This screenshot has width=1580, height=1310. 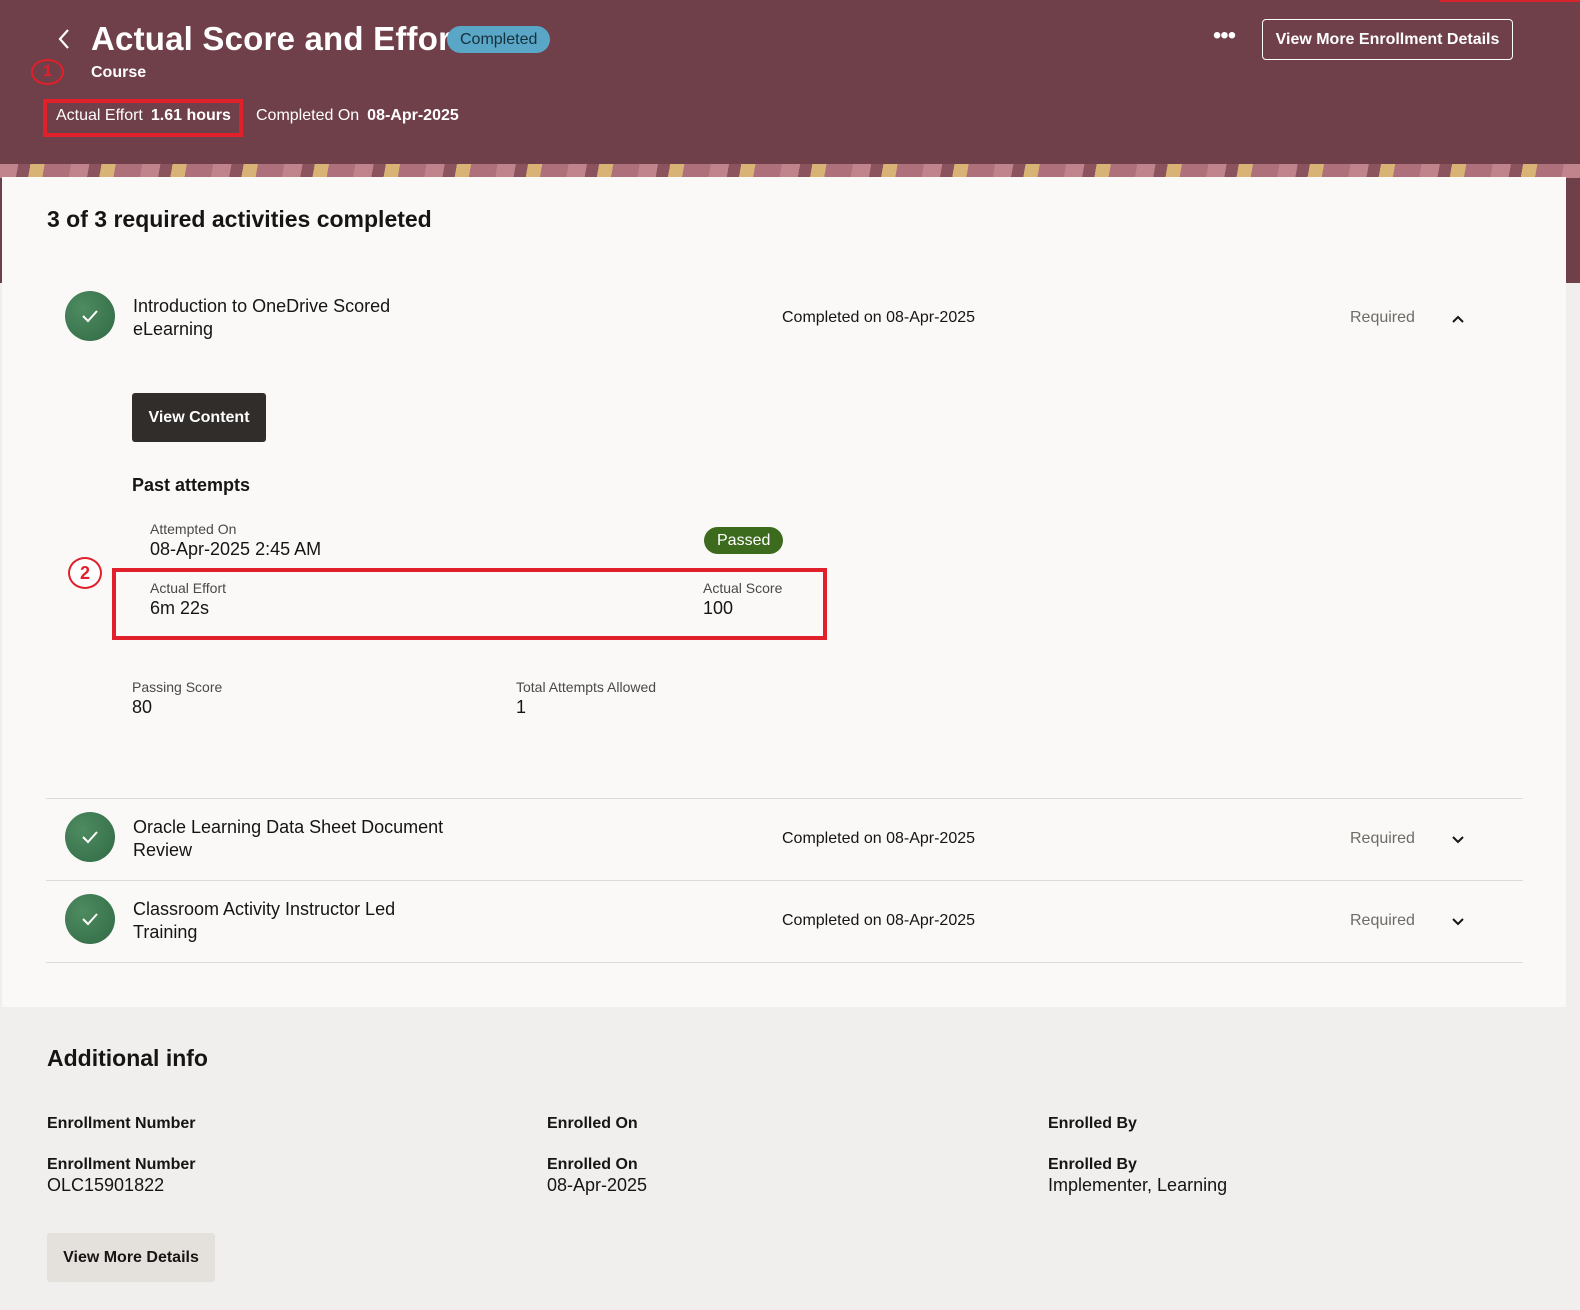 What do you see at coordinates (718, 608) in the screenshot?
I see `attempt-score-value: 100` at bounding box center [718, 608].